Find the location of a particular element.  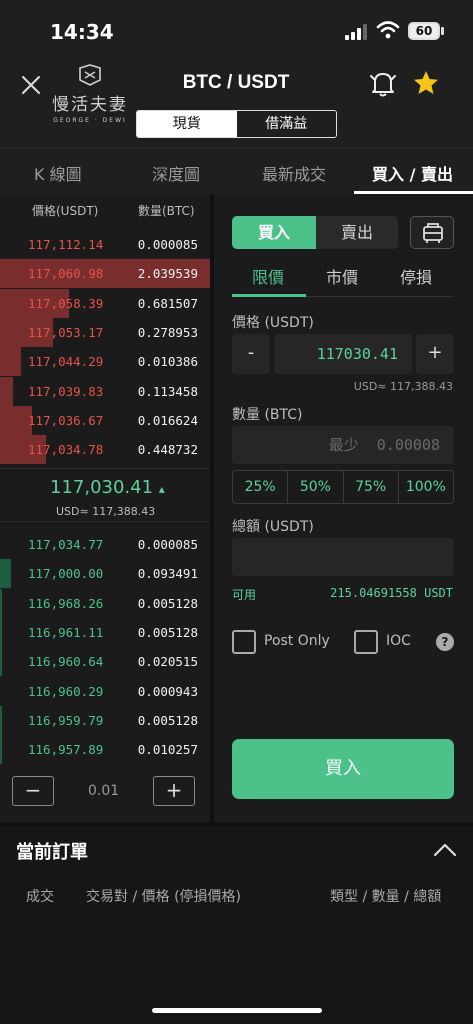

tab-depth: 深度圖 is located at coordinates (176, 173).